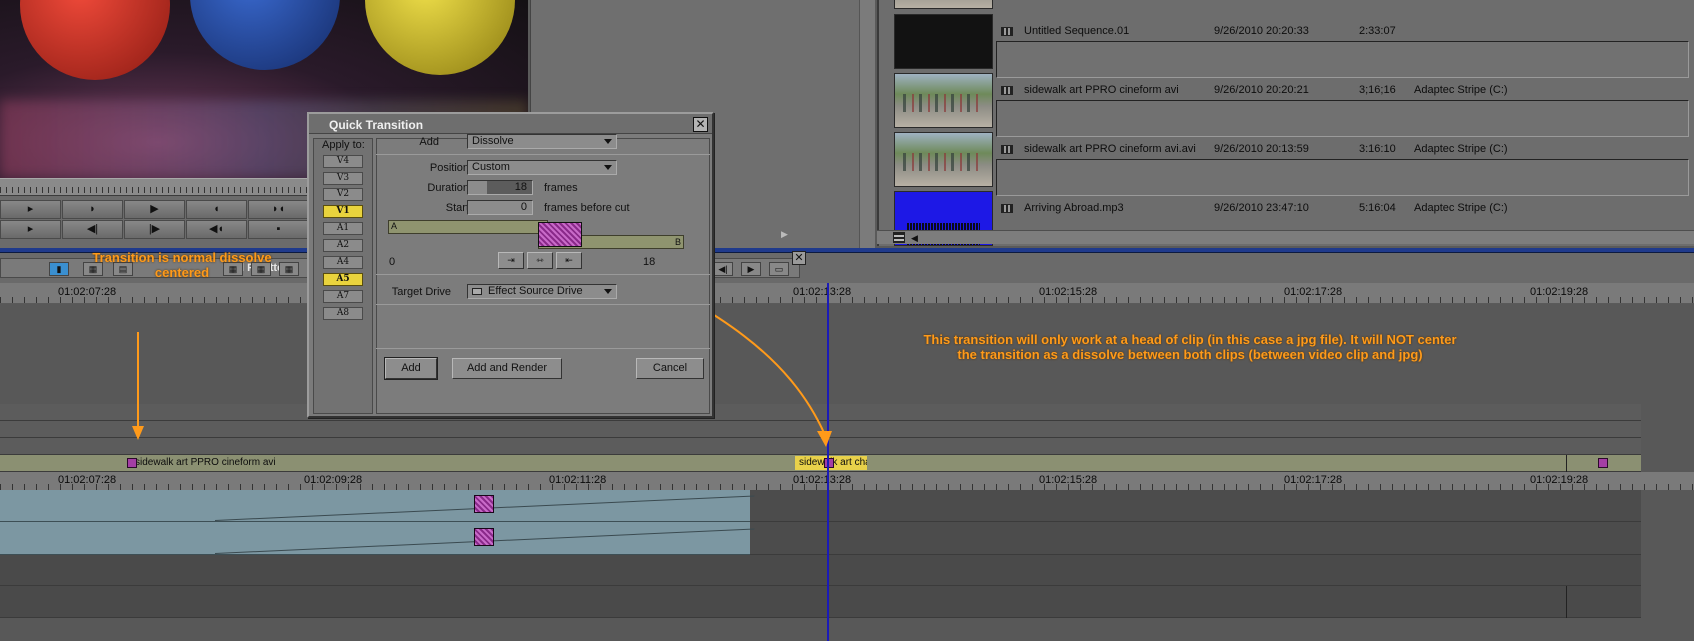  Describe the element at coordinates (343, 296) in the screenshot. I see `track-button-a7: A7` at that location.